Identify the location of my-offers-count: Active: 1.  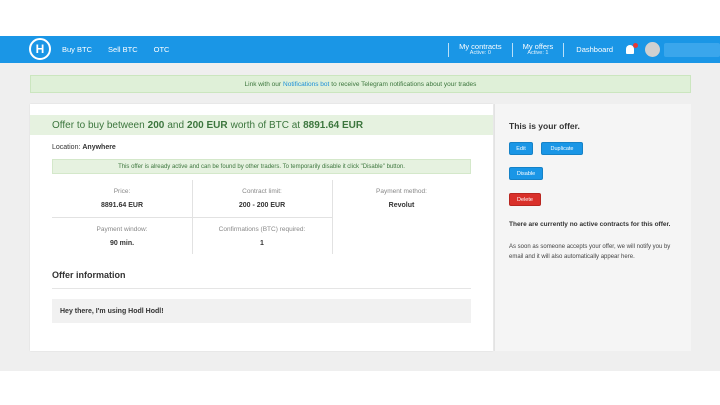
(538, 53).